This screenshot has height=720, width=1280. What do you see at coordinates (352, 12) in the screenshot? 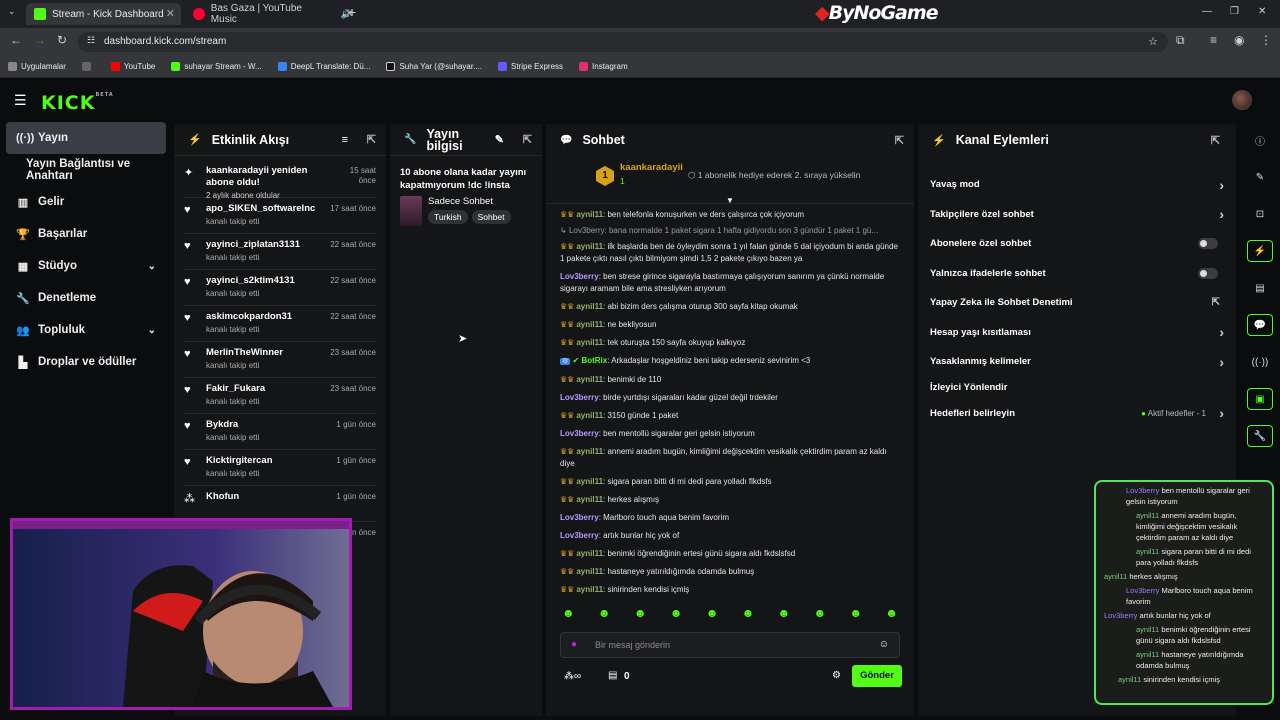
I see `new-tab-icon: +` at bounding box center [352, 12].